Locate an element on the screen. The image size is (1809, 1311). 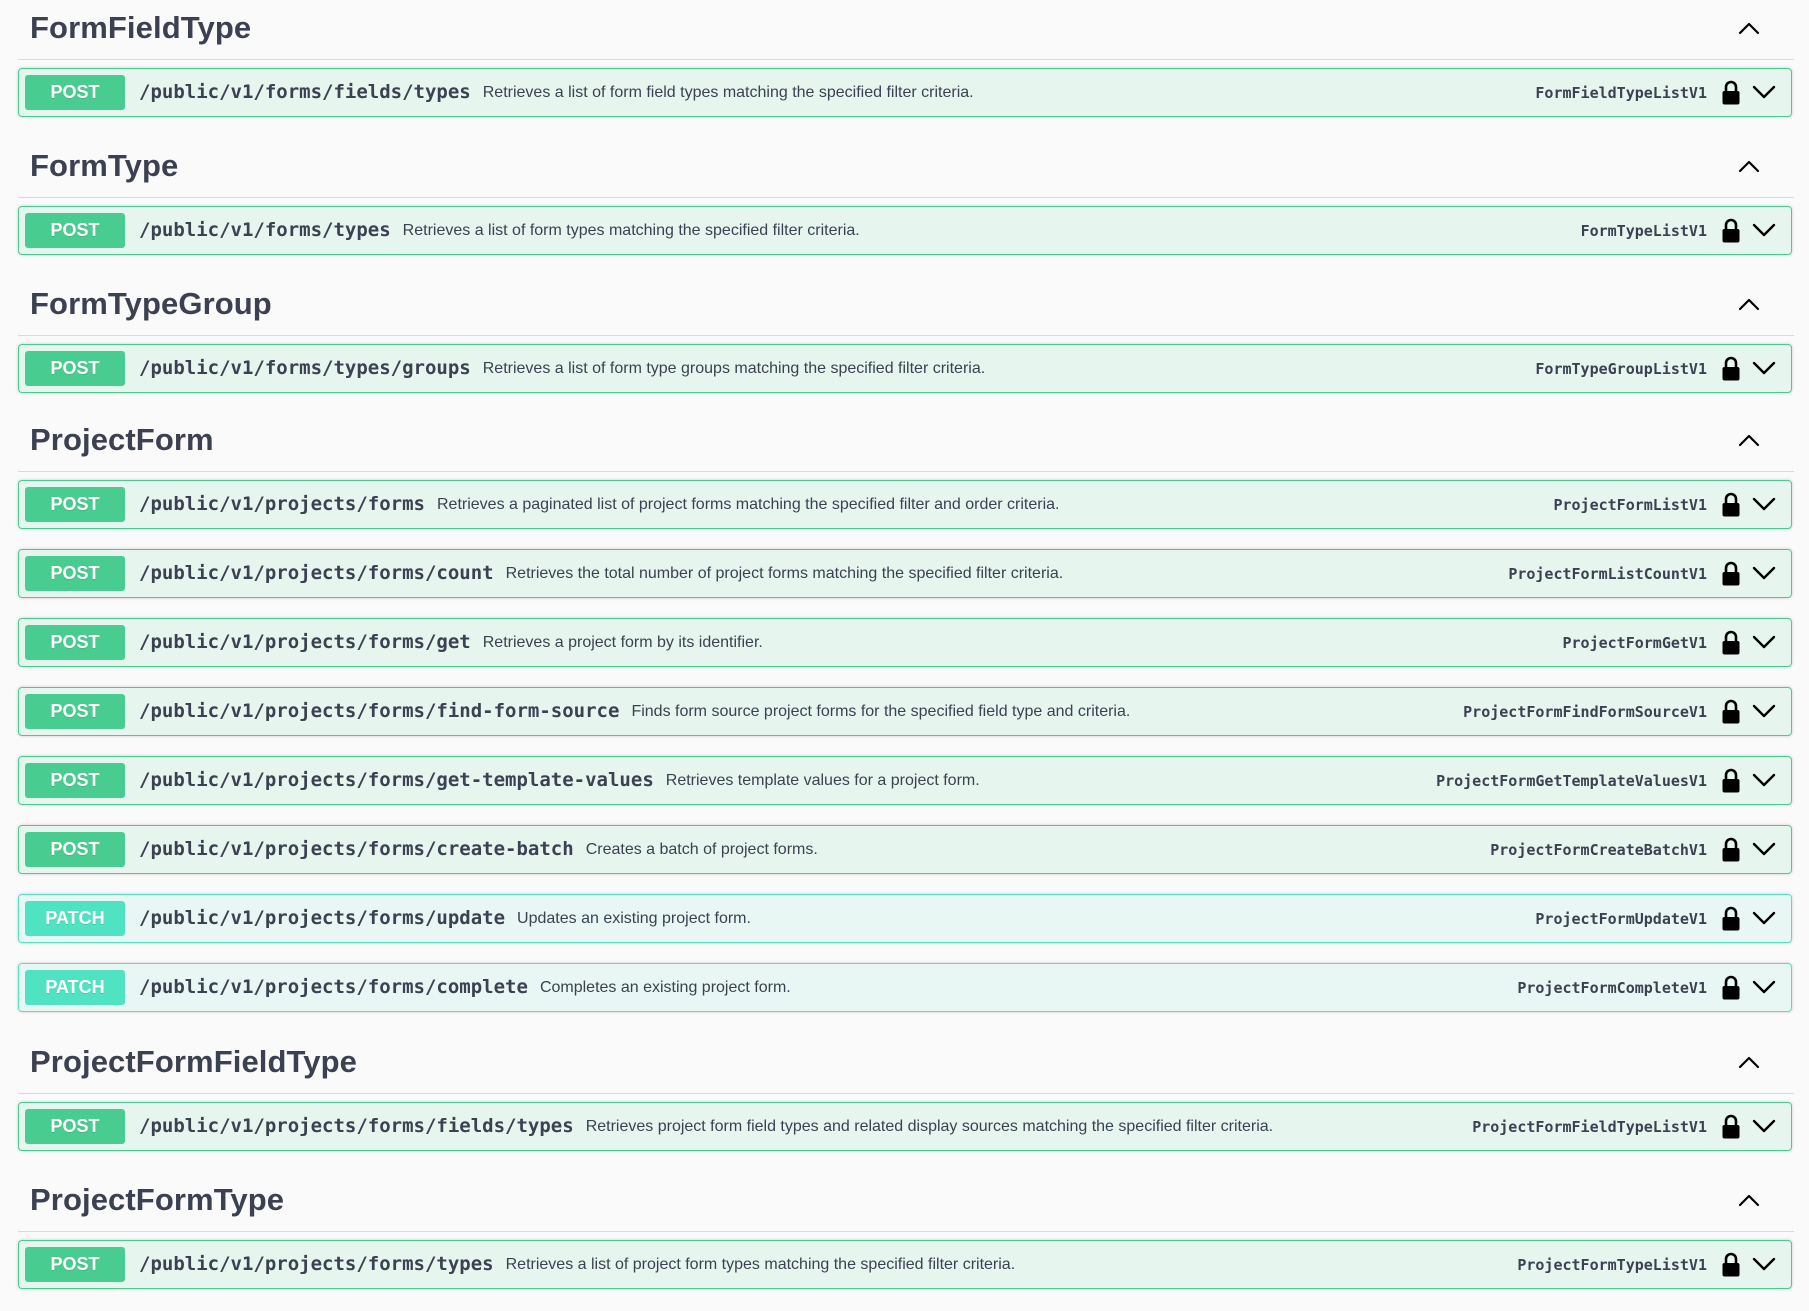
operation-id: FormTypeListV1 is located at coordinates (1643, 231).